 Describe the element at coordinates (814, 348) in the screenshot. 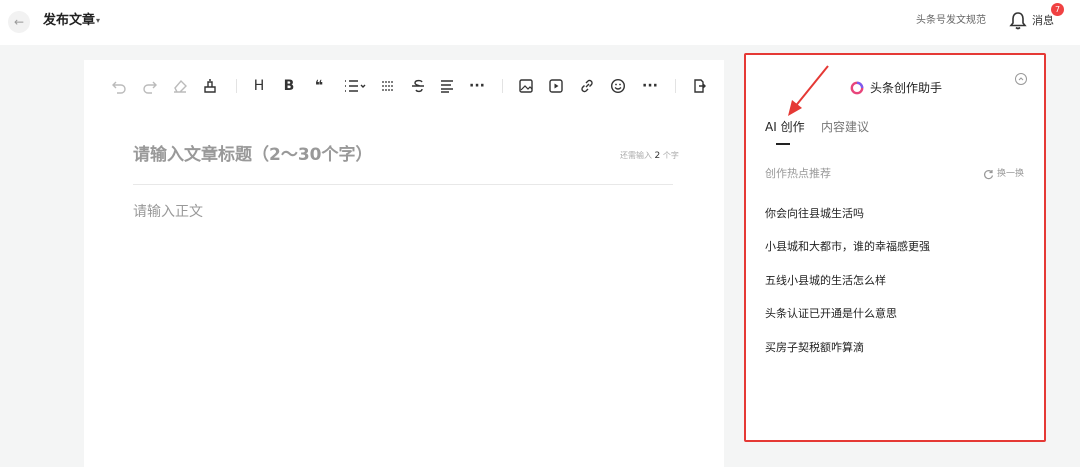

I see `topic-item: 买房子契税额咋算滴` at that location.